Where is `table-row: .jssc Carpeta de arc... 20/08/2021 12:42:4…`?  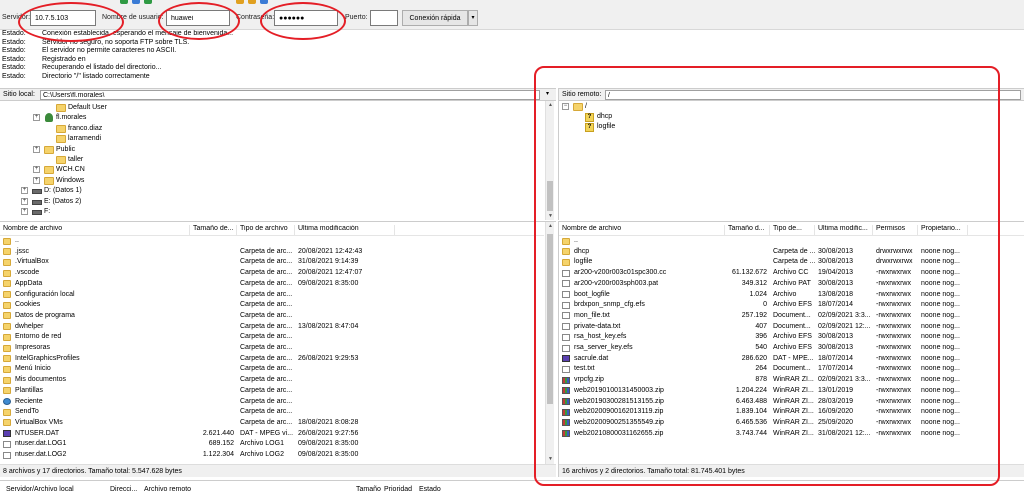
table-row: .jssc Carpeta de arc... 20/08/2021 12:42:4… is located at coordinates (272, 252).